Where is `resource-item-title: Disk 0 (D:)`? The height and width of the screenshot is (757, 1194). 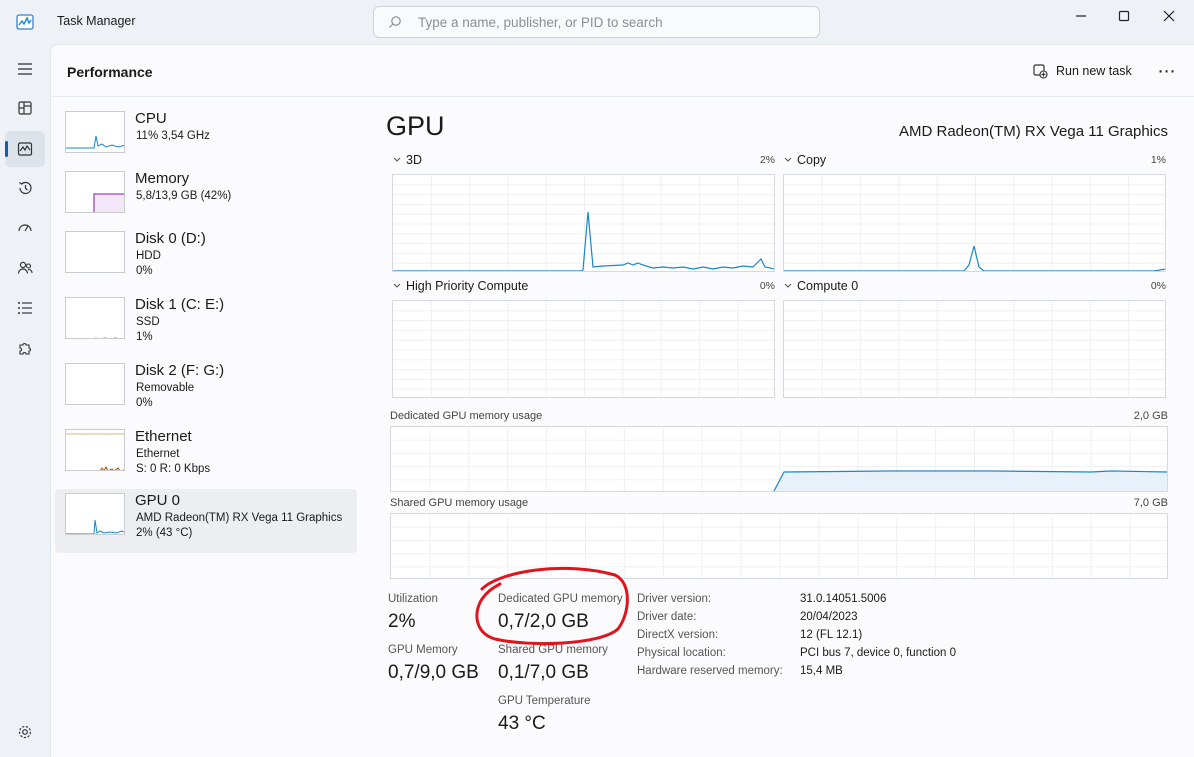 resource-item-title: Disk 0 (D:) is located at coordinates (170, 238).